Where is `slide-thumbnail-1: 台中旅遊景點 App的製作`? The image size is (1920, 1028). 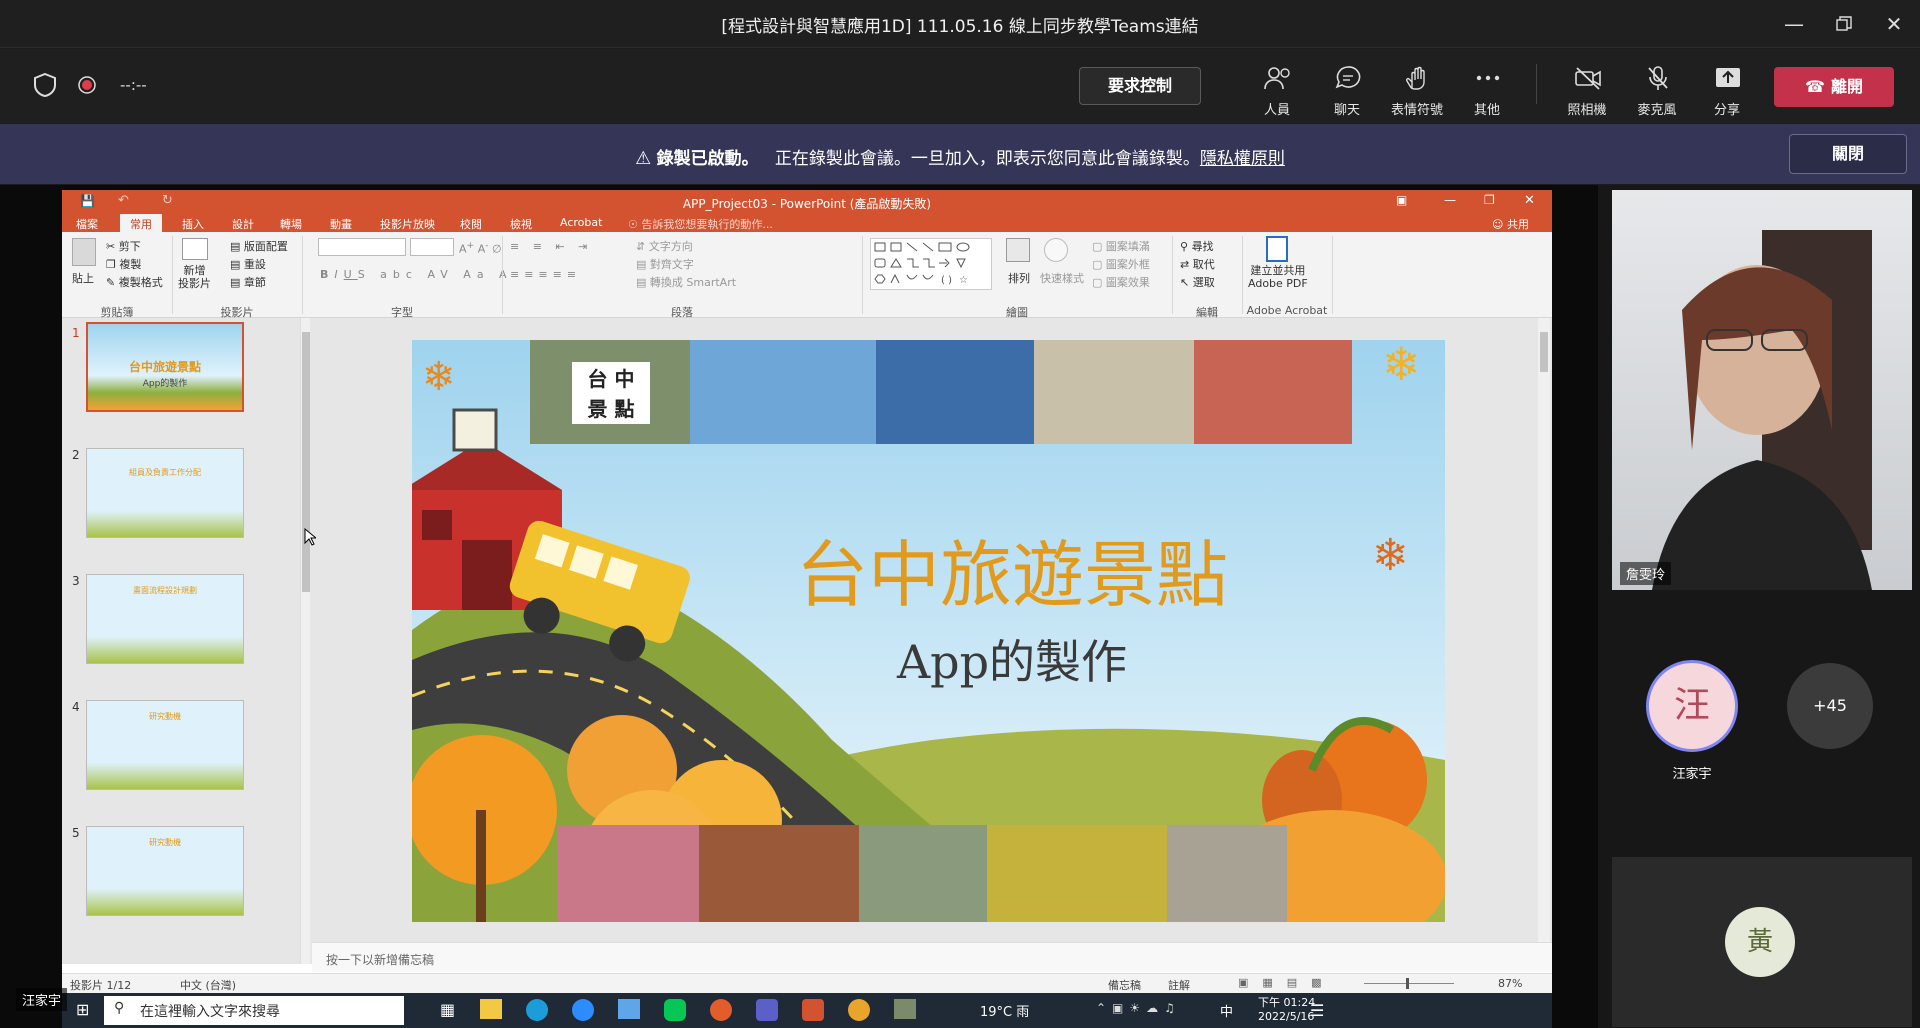
slide-thumbnail-1: 台中旅遊景點 App的製作 is located at coordinates (165, 367).